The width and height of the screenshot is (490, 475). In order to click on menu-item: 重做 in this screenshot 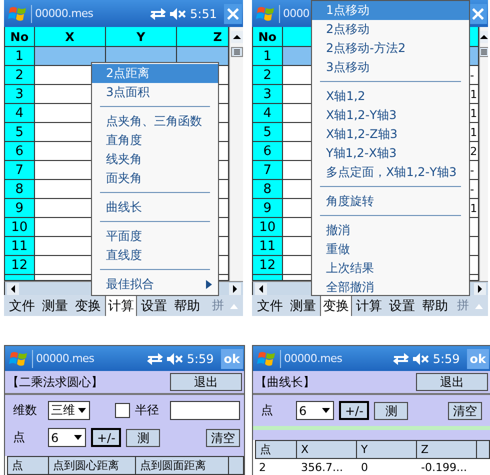, I will do `click(390, 249)`.